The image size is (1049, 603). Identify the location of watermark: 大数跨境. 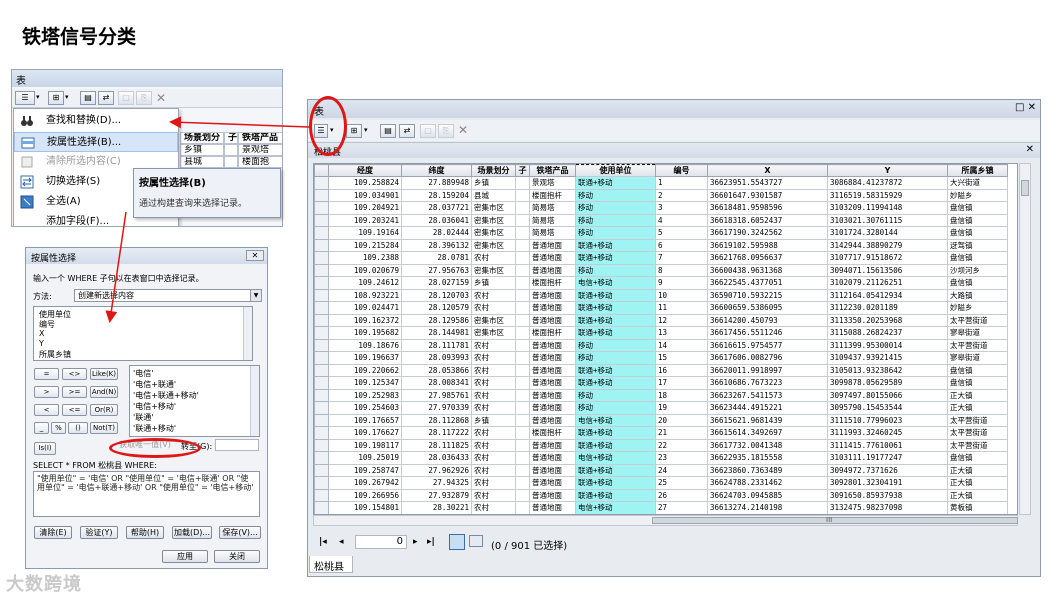
(44, 584).